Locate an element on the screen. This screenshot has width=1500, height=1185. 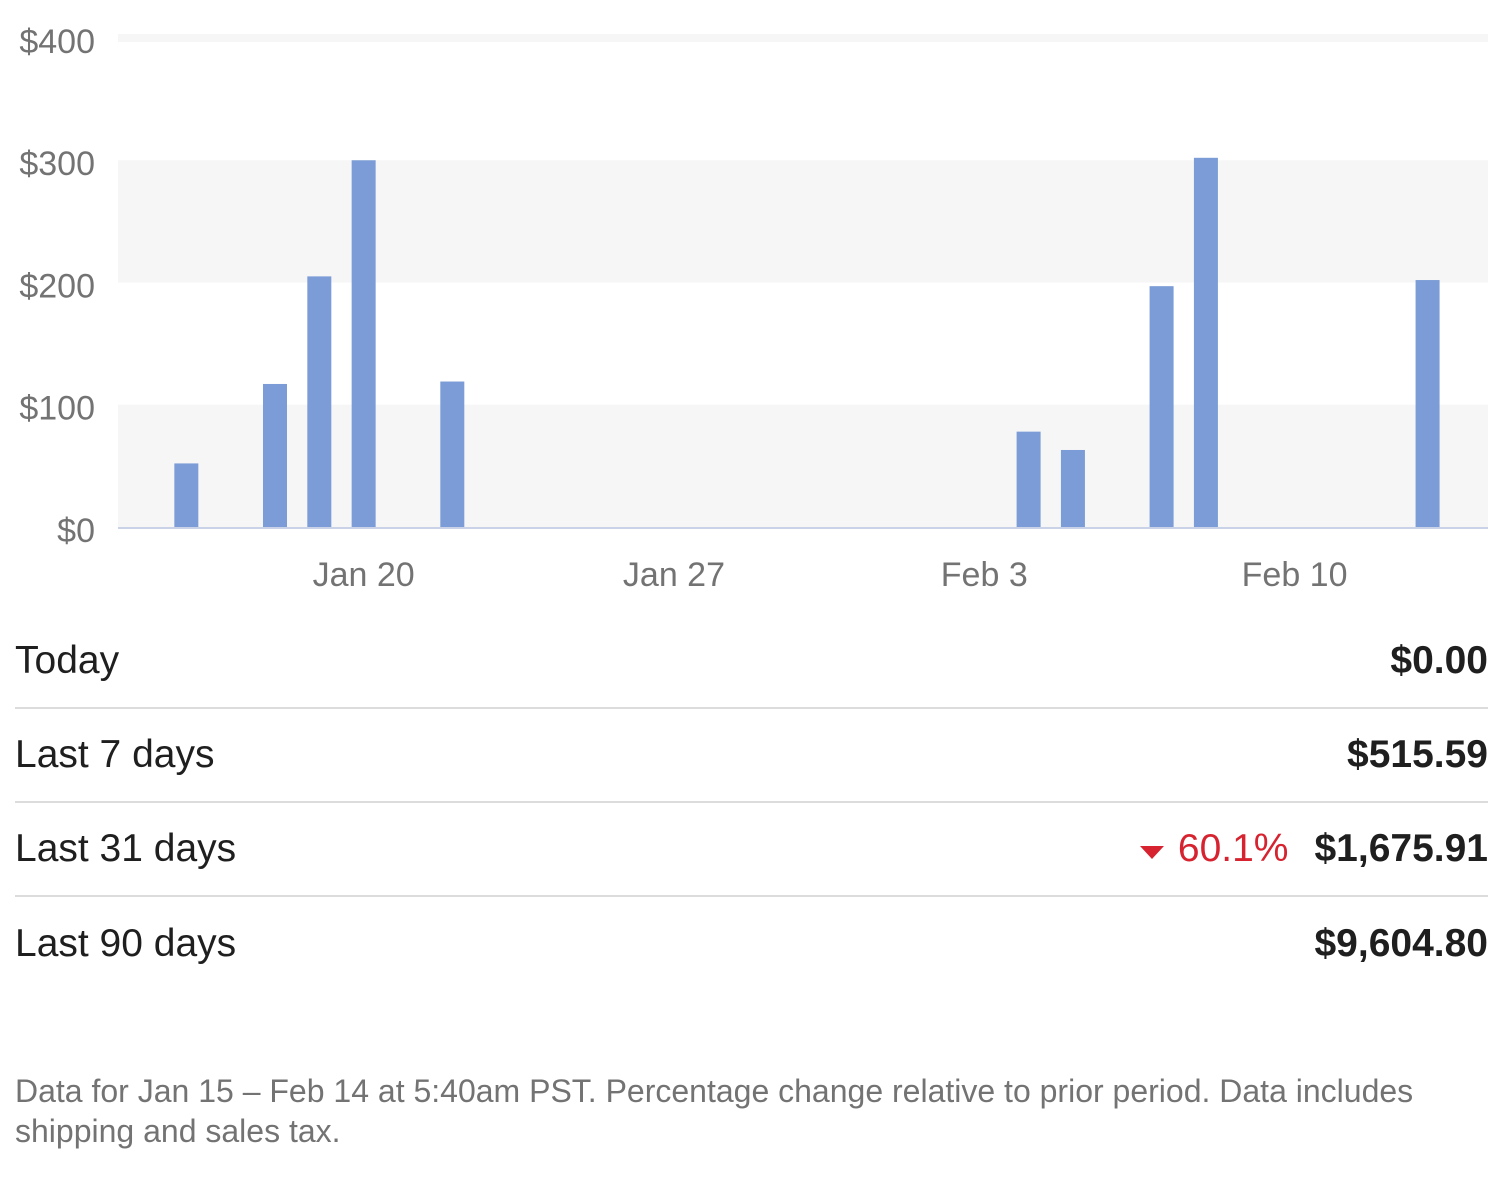
x-tick-label: Feb 3 is located at coordinates (984, 575).